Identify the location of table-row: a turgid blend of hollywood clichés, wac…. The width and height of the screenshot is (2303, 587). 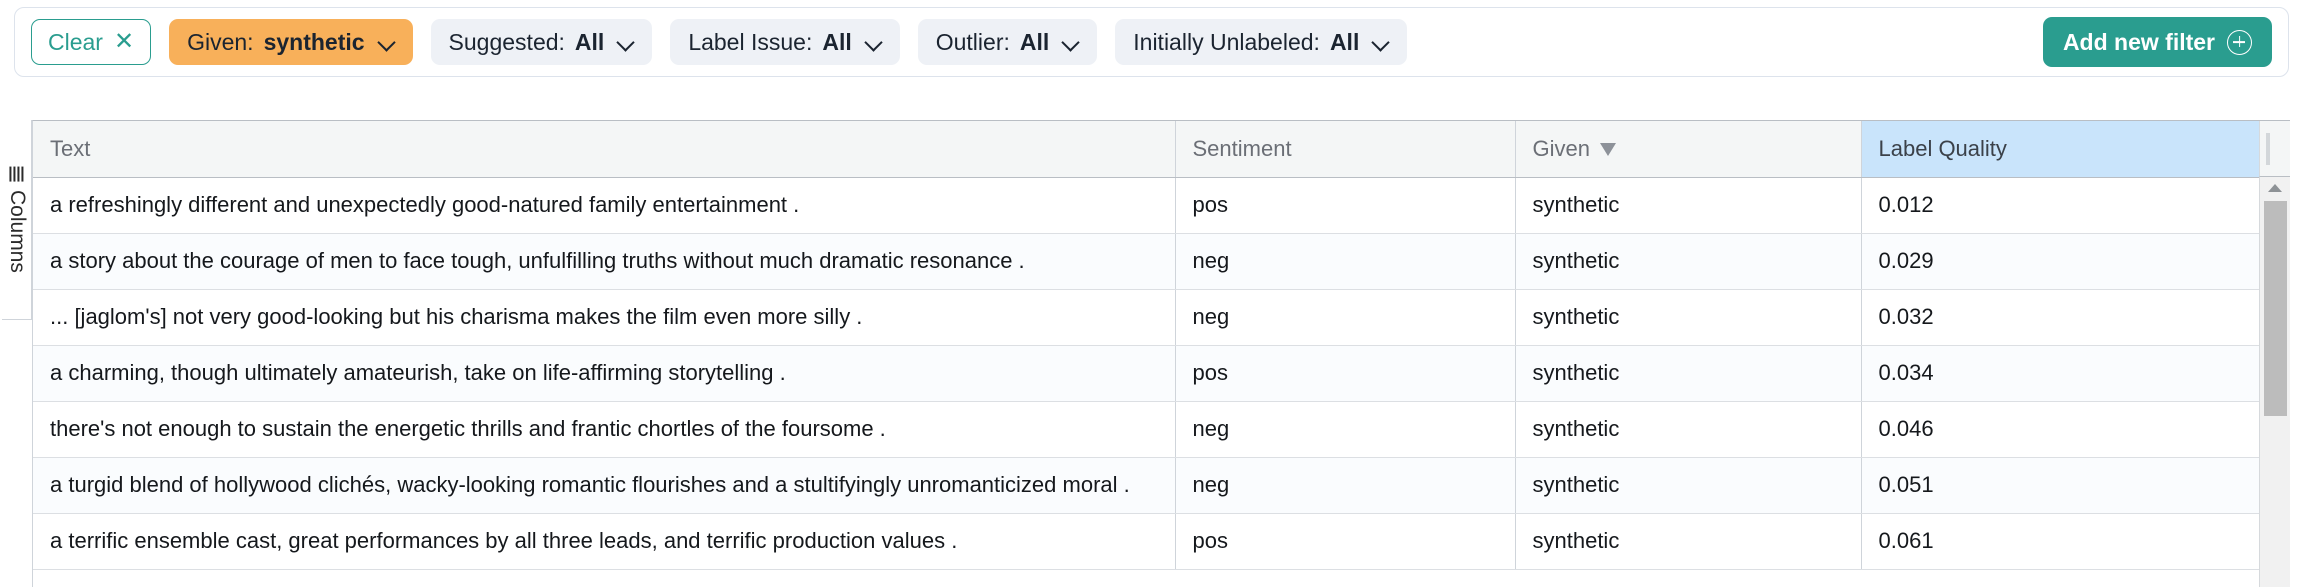
(1146, 485).